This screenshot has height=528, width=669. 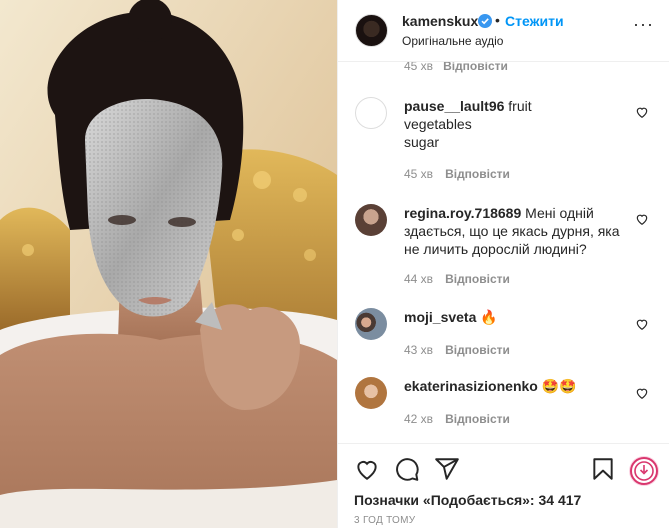 I want to click on comment-time: 44 хв, so click(x=419, y=279).